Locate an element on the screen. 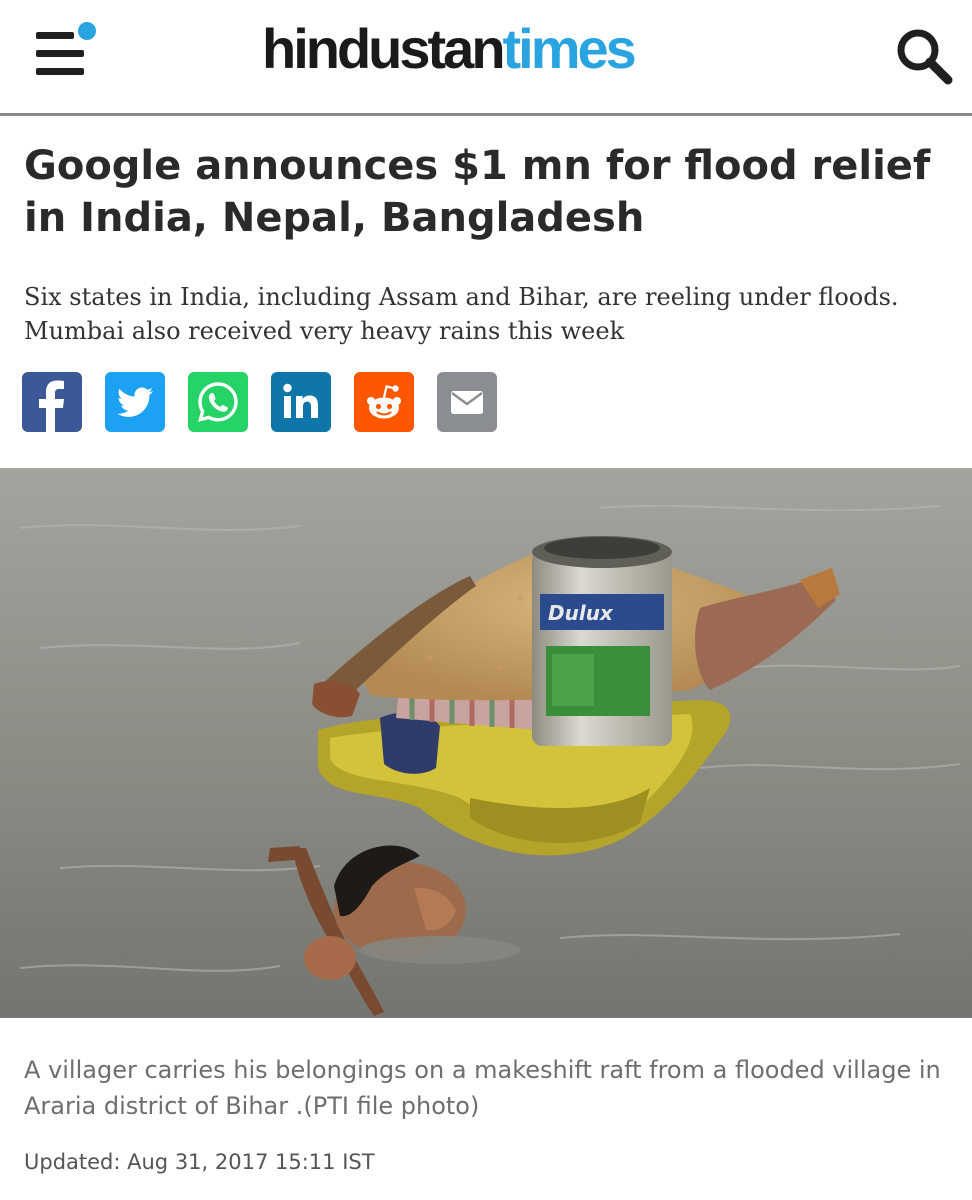 The width and height of the screenshot is (972, 1200). updated-timestamp: Updated: Aug 31, 2017 15:11 IST is located at coordinates (199, 1162).